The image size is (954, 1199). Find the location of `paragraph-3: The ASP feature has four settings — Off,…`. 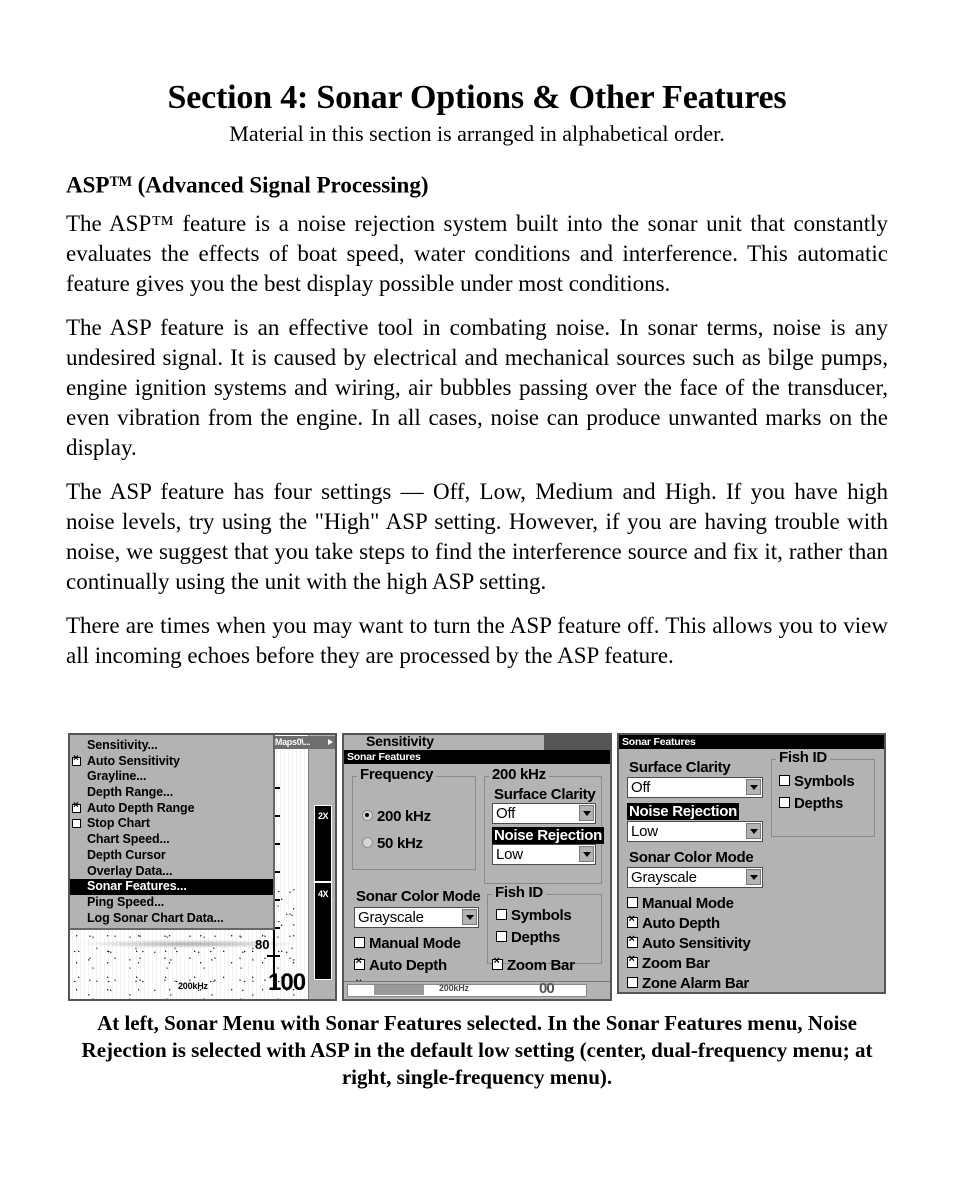

paragraph-3: The ASP feature has four settings — Off,… is located at coordinates (477, 537).